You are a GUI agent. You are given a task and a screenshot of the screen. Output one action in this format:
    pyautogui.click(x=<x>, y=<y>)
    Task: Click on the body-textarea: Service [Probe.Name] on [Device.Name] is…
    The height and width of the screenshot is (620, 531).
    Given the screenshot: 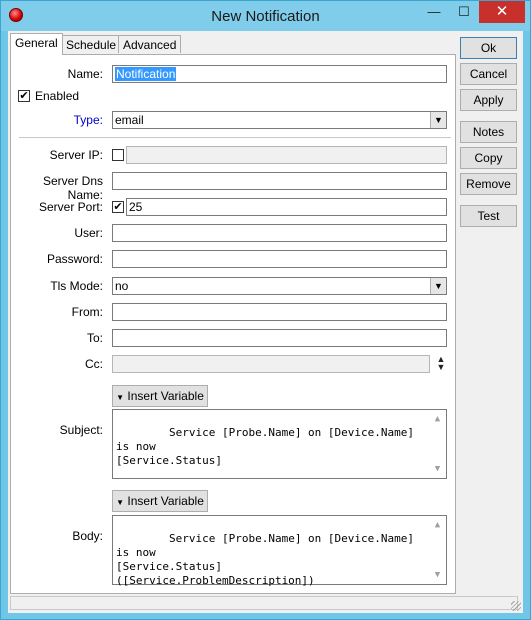 What is the action you would take?
    pyautogui.click(x=279, y=551)
    